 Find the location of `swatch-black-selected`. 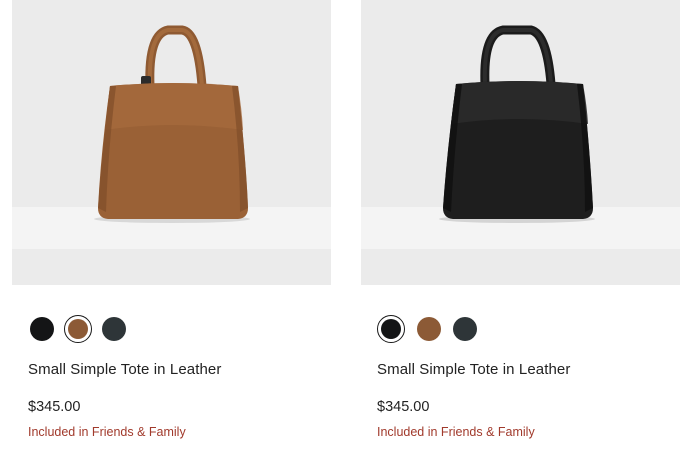

swatch-black-selected is located at coordinates (391, 329).